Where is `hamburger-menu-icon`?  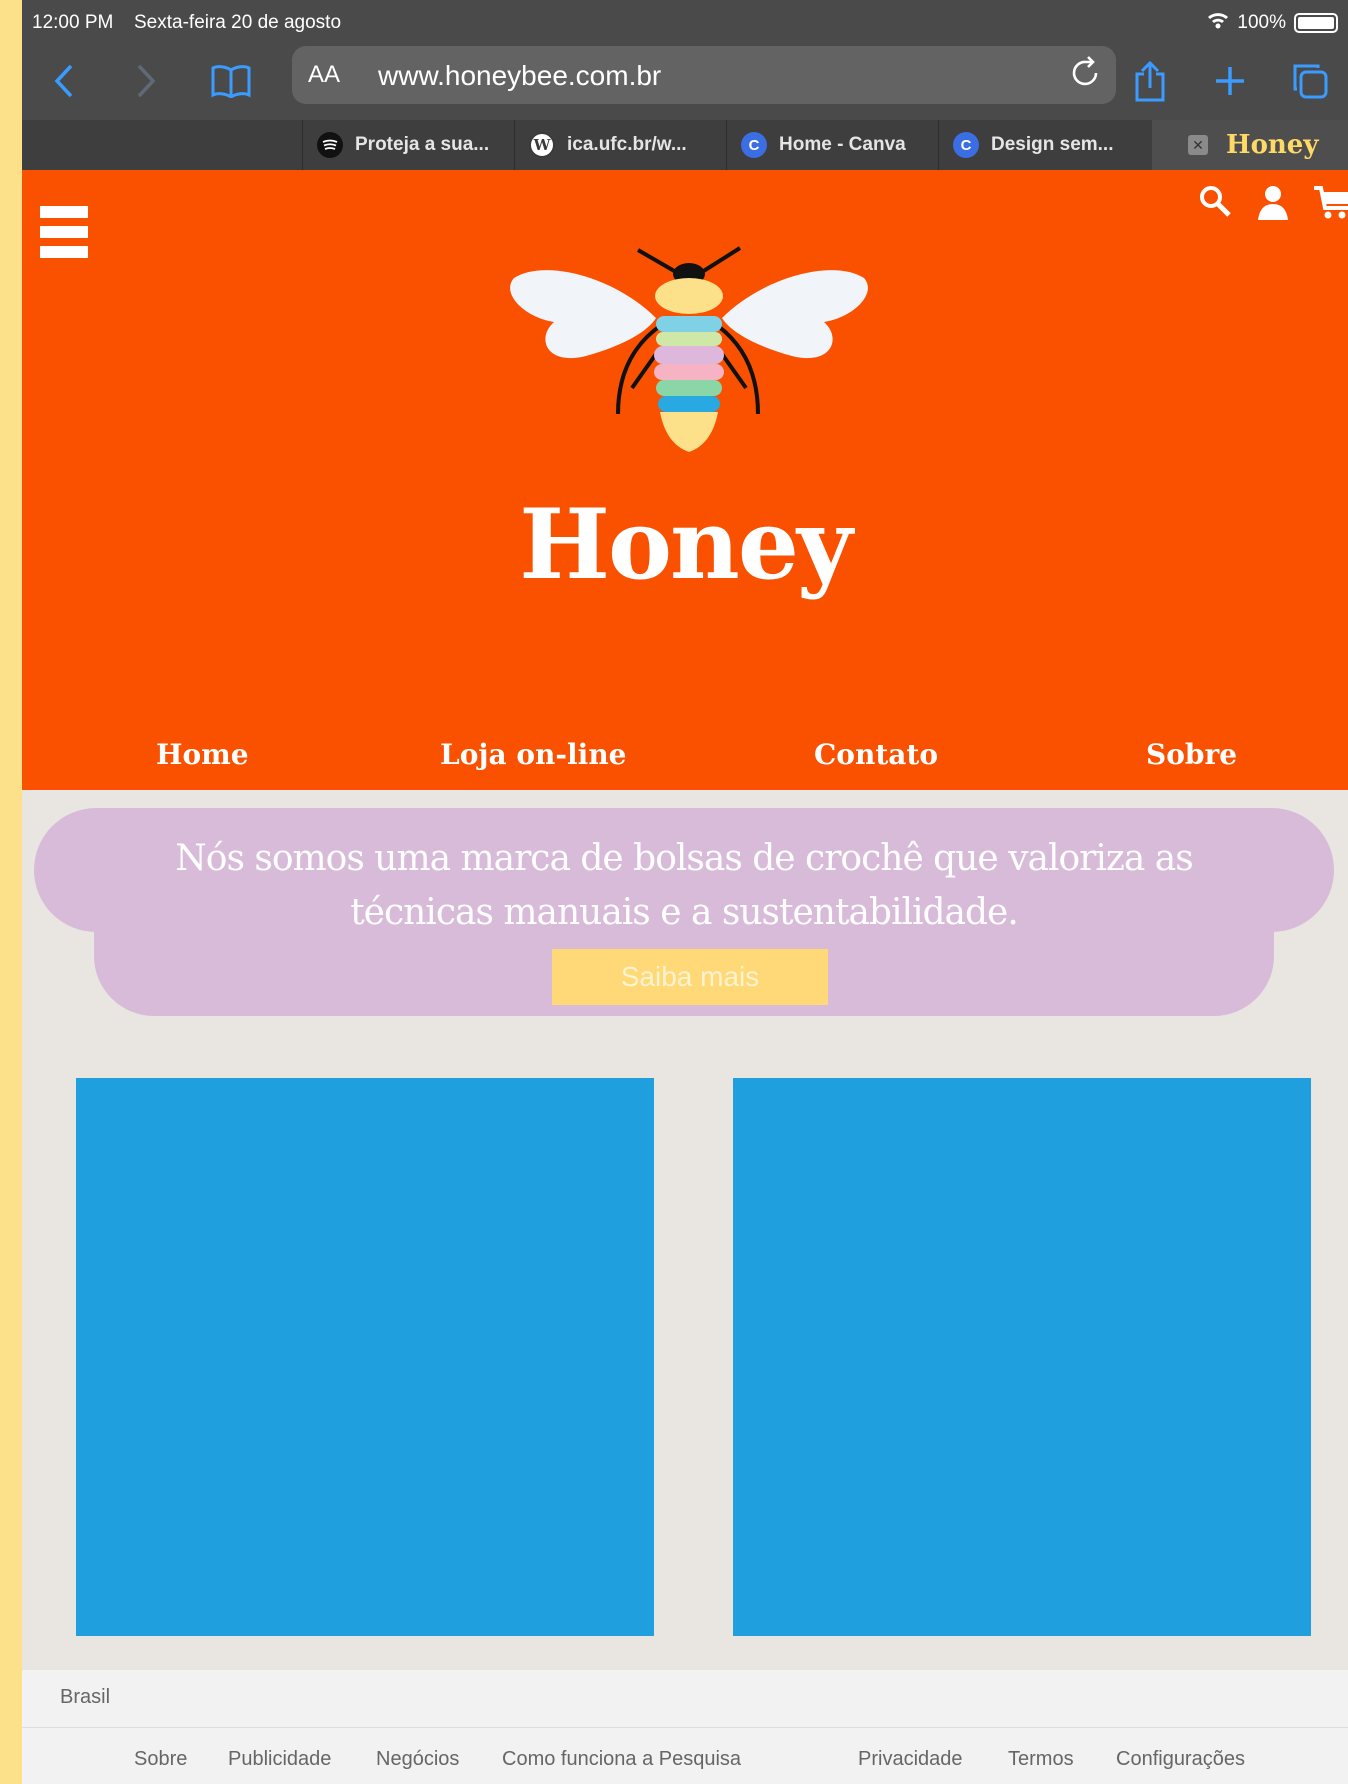
hamburger-menu-icon is located at coordinates (64, 239).